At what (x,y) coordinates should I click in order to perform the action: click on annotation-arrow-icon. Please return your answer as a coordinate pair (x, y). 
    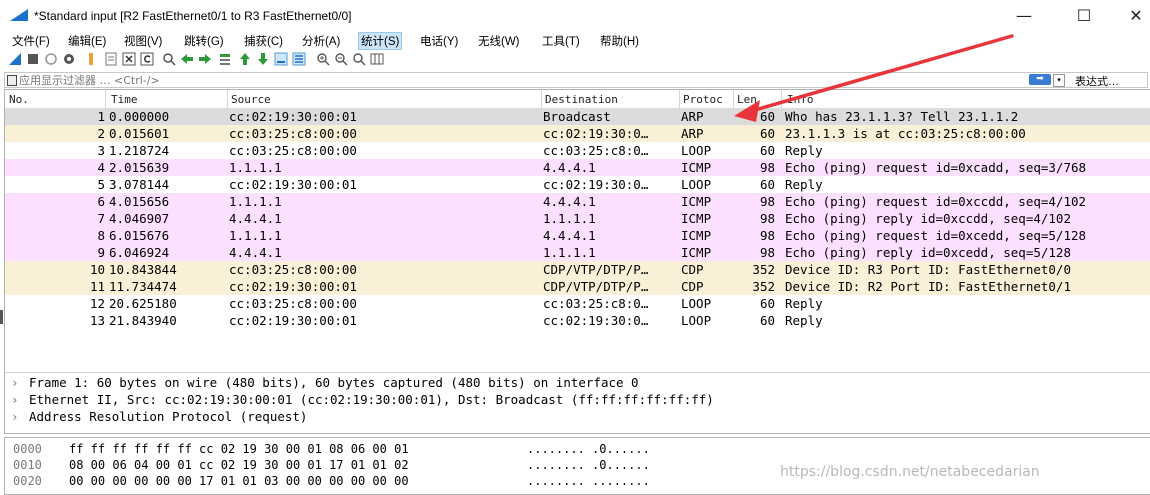
    Looking at the image, I should click on (874, 78).